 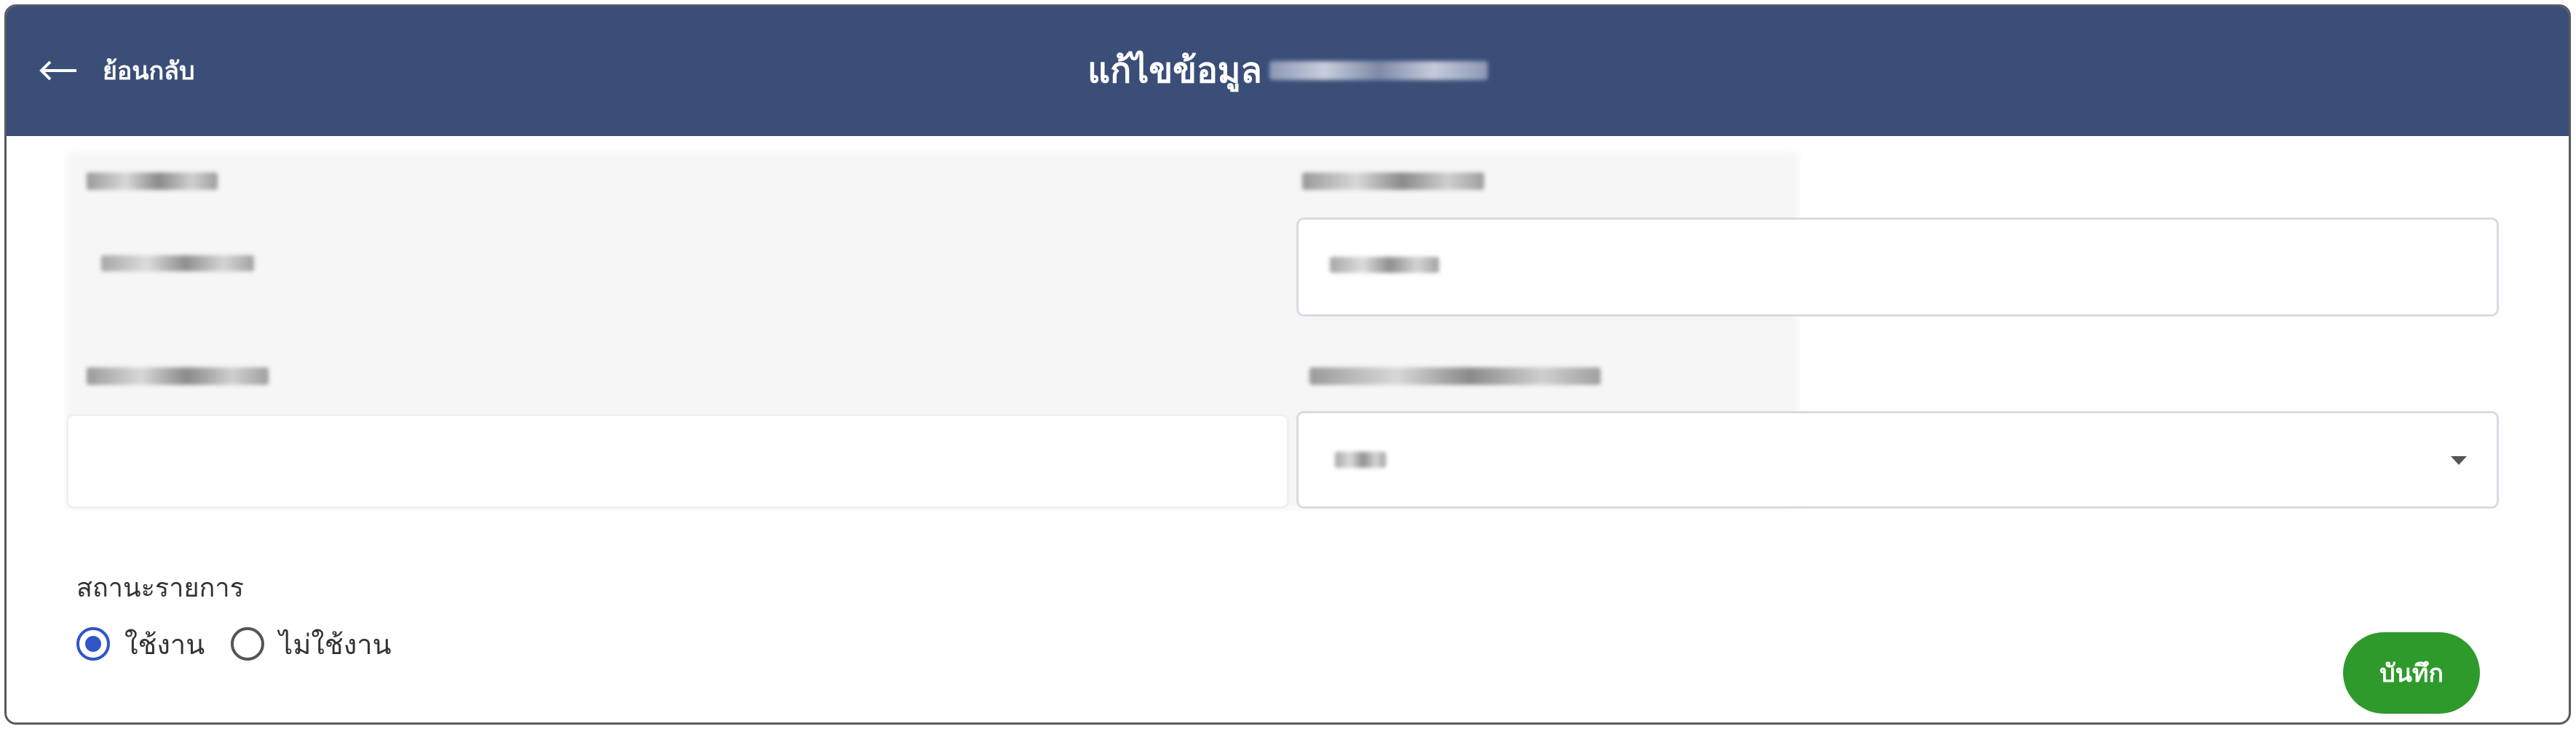 I want to click on status-radio-group: ใช้งาน ไม่ใช้งาน, so click(x=247, y=644).